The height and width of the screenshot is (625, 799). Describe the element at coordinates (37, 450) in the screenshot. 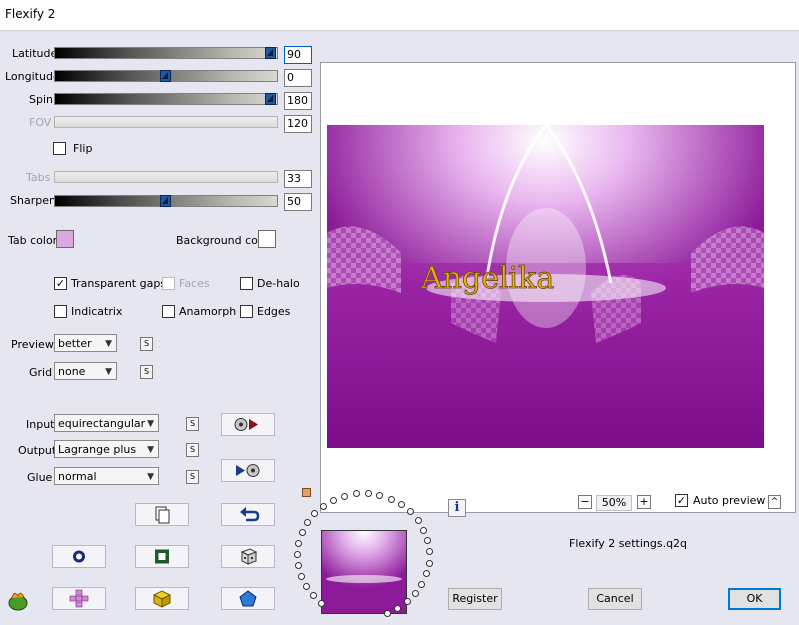

I see `output-label: Output` at that location.